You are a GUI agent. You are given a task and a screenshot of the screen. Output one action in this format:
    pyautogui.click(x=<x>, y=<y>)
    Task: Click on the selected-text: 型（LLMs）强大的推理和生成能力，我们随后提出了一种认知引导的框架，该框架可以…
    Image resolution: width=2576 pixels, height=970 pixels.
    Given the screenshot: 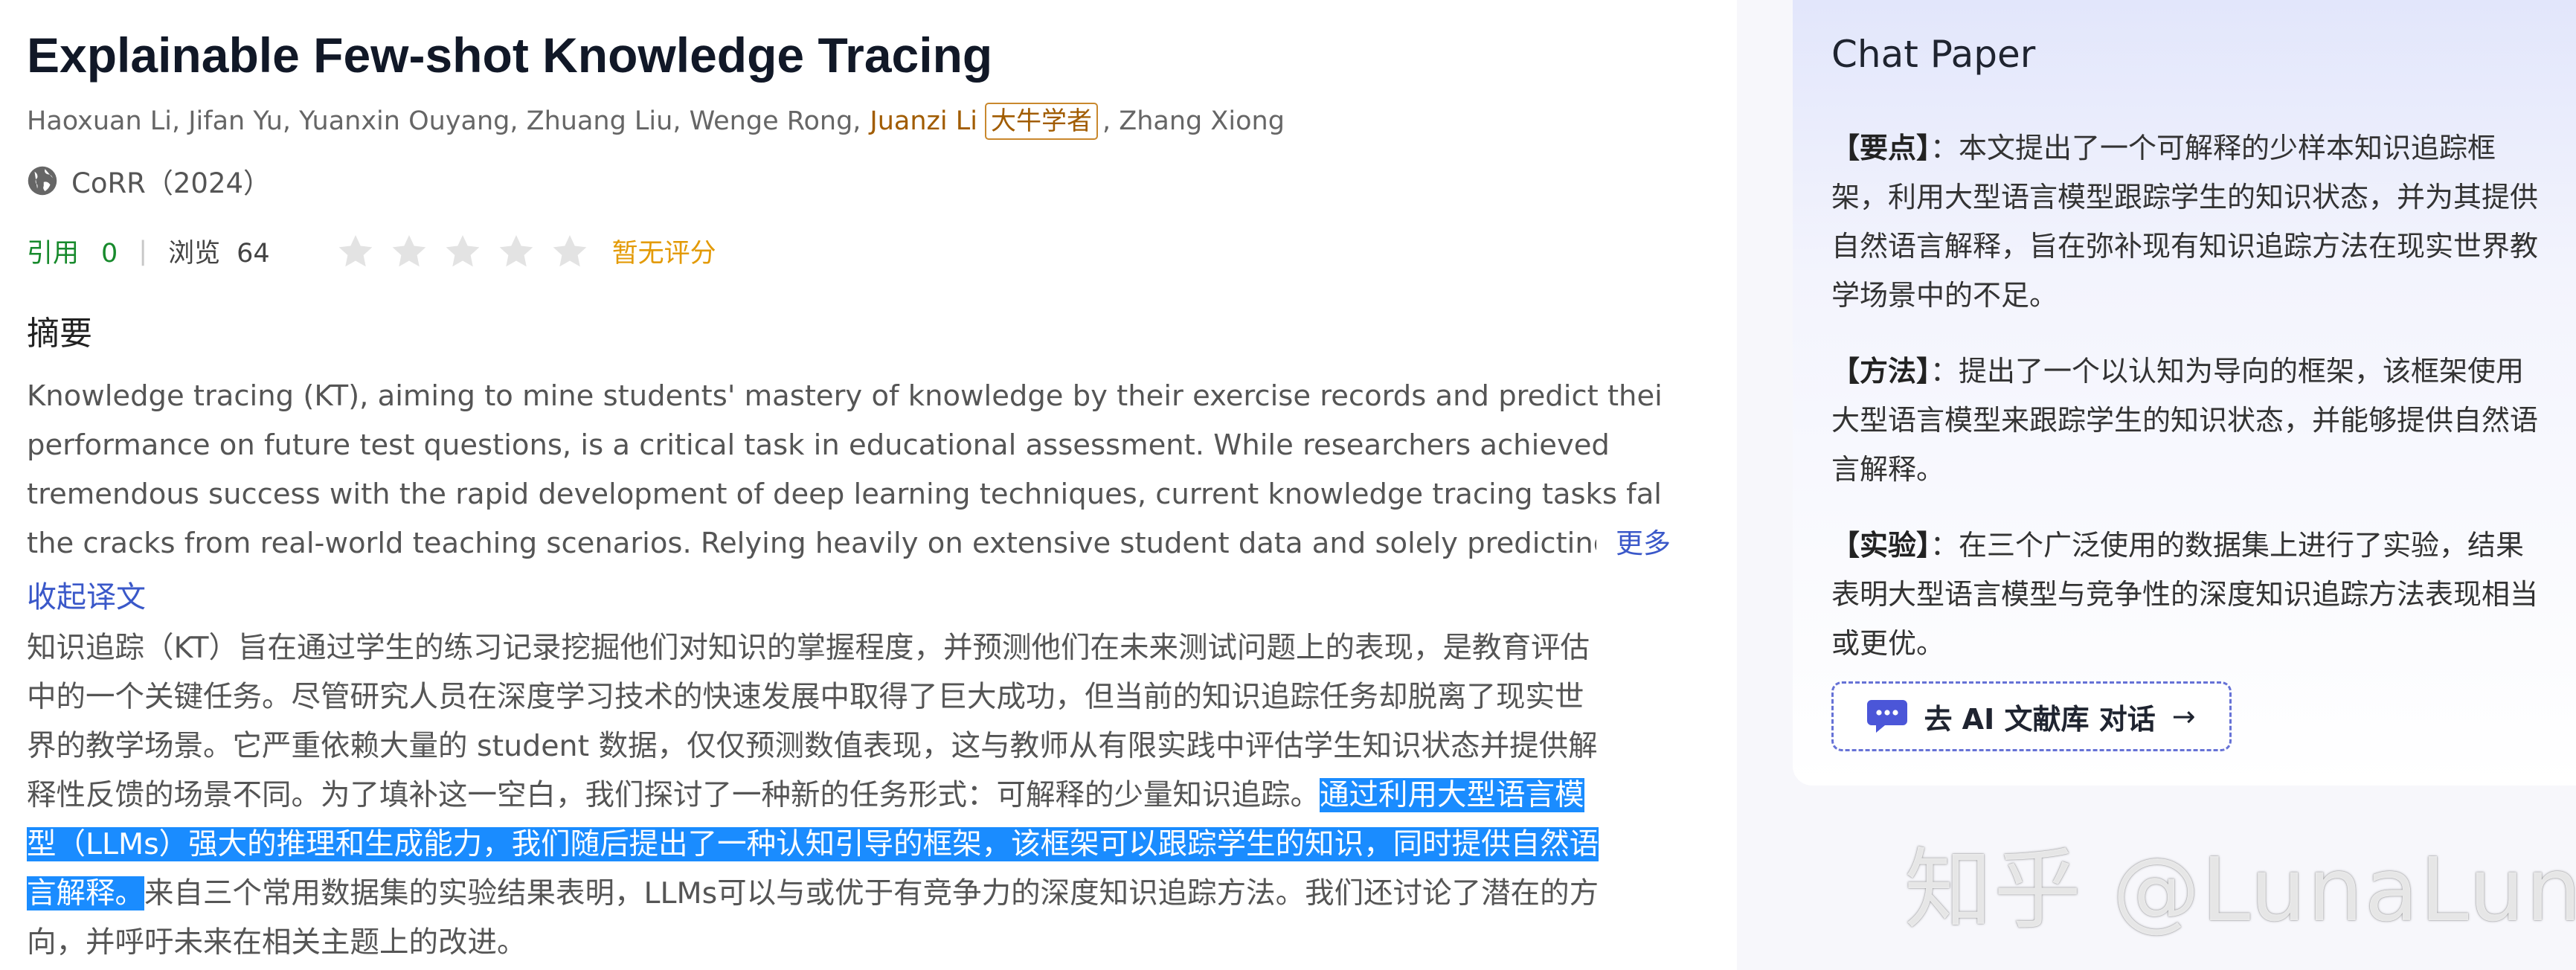 What is the action you would take?
    pyautogui.click(x=813, y=844)
    